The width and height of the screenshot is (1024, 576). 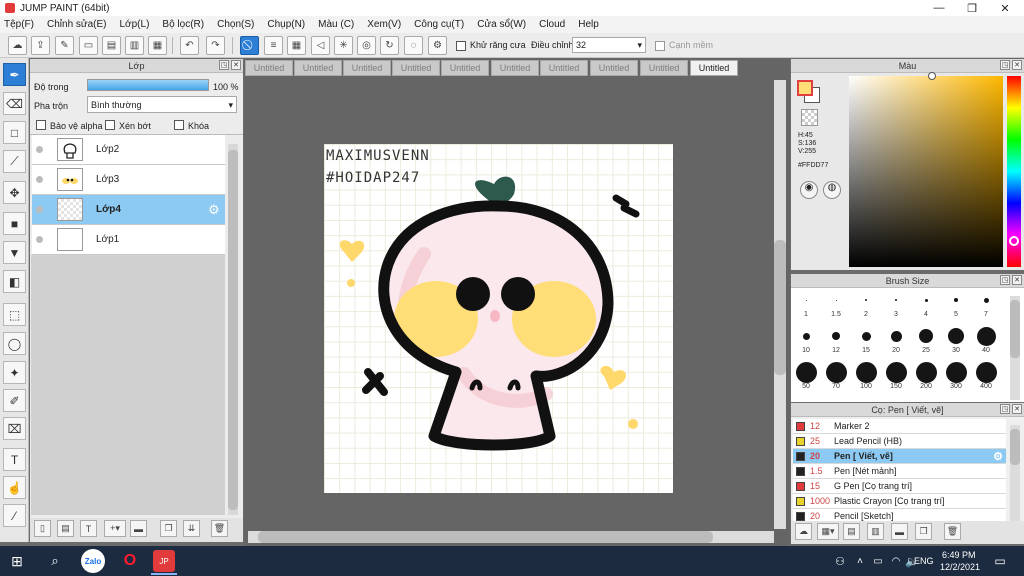 What do you see at coordinates (14, 372) in the screenshot?
I see `magic-wand-tool-icon: ✦` at bounding box center [14, 372].